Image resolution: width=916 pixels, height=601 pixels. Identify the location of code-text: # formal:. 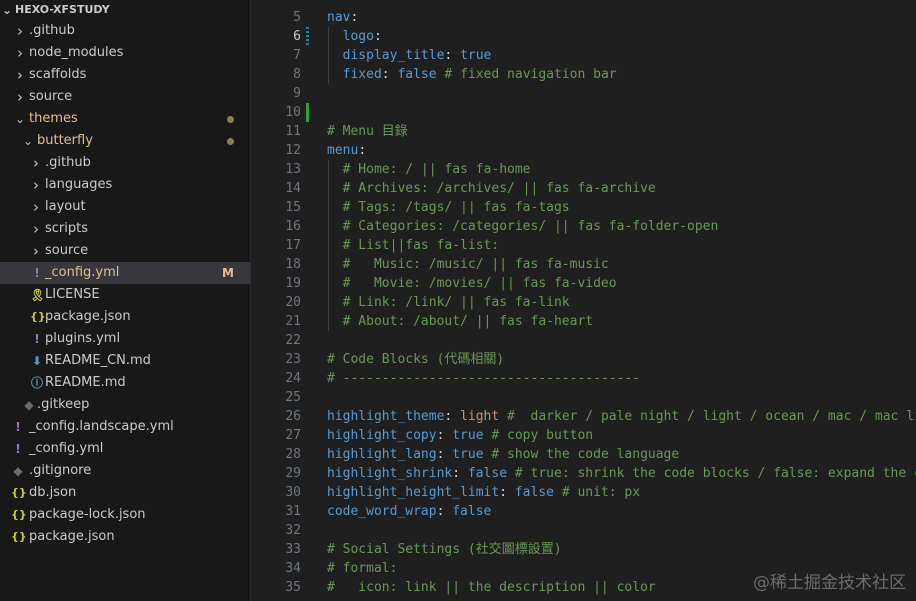
(362, 568).